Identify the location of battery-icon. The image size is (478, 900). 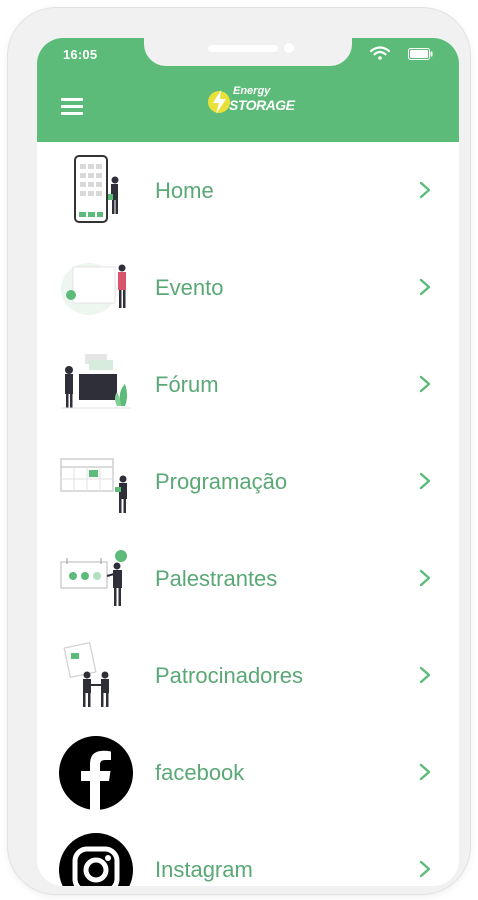
(420, 54).